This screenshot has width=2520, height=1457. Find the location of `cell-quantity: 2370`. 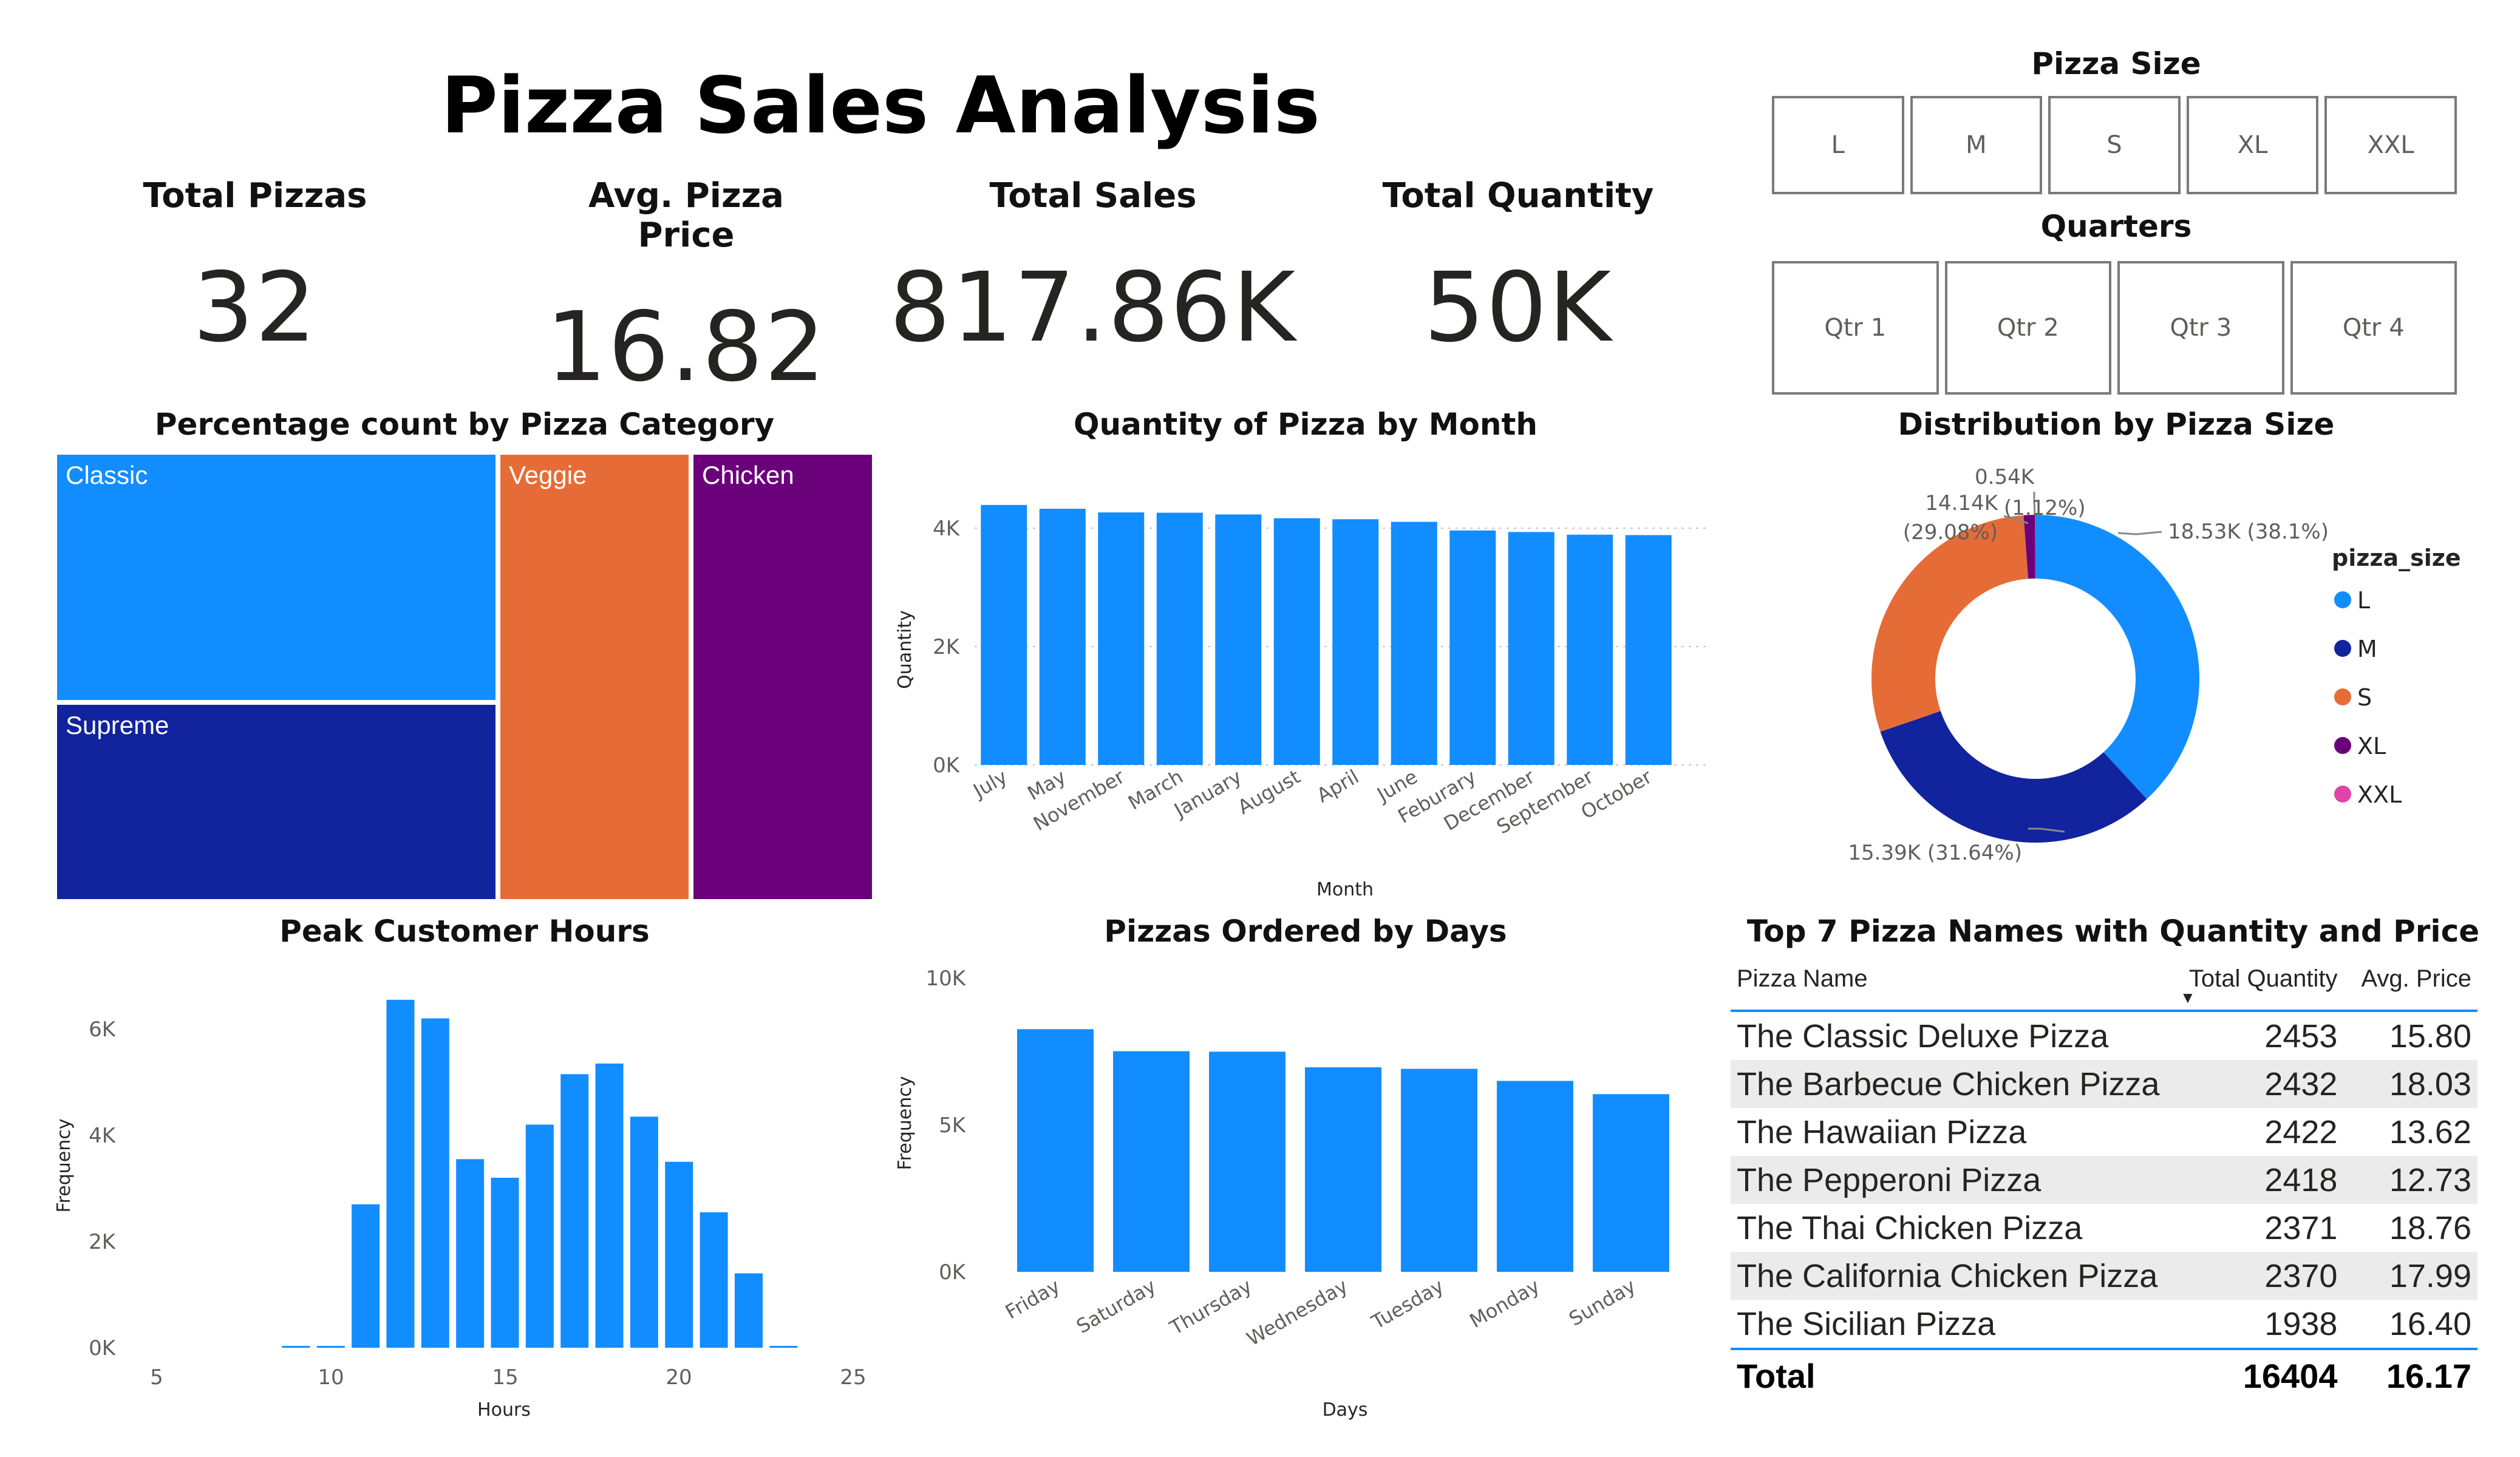

cell-quantity: 2370 is located at coordinates (2256, 1276).